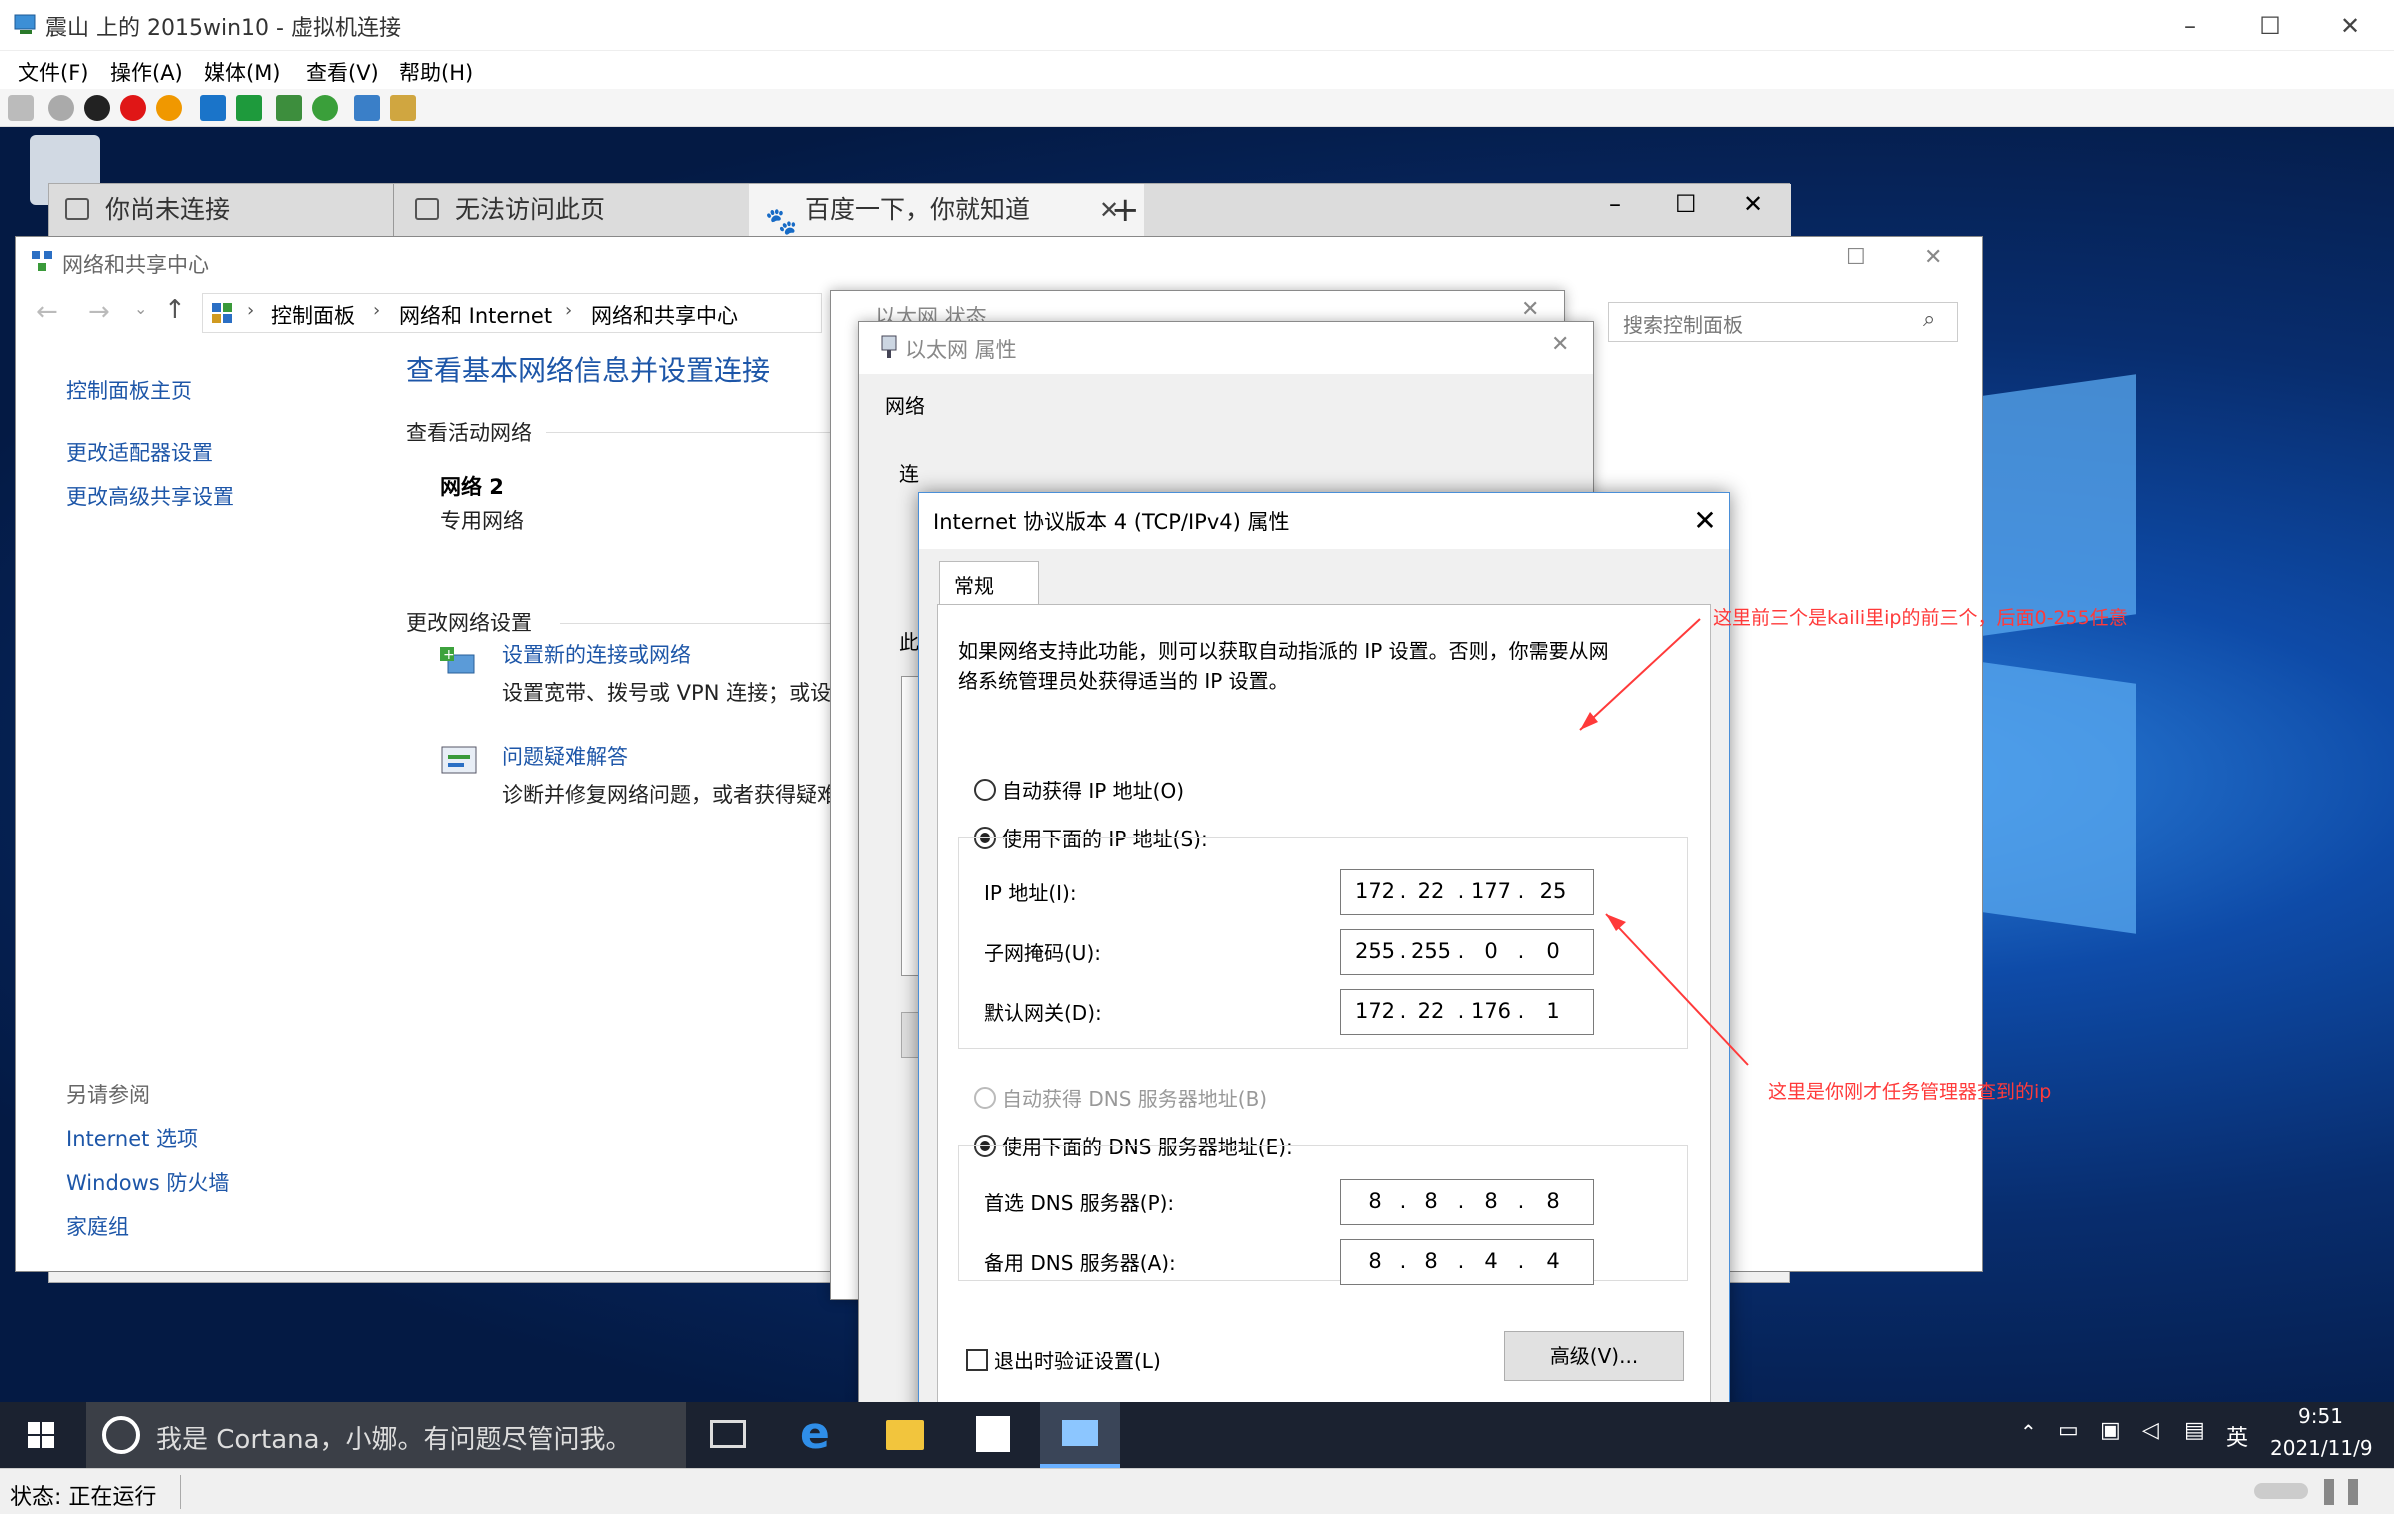 This screenshot has height=1514, width=2394. Describe the element at coordinates (2270, 26) in the screenshot. I see `maximize-button: ☐` at that location.